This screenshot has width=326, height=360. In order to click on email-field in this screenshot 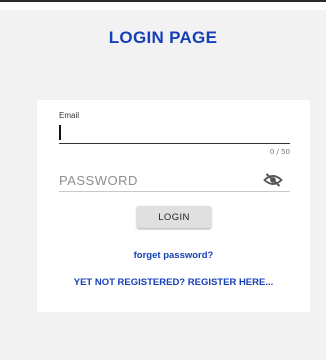, I will do `click(174, 133)`.